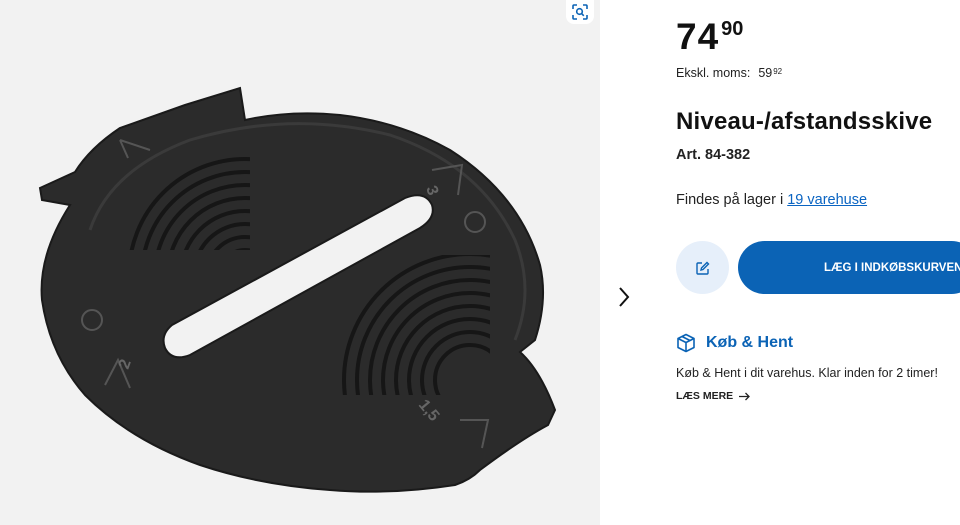 The width and height of the screenshot is (960, 525). I want to click on add-to-cart-button: LÆG I INDKØBSKURVEN, so click(849, 267).